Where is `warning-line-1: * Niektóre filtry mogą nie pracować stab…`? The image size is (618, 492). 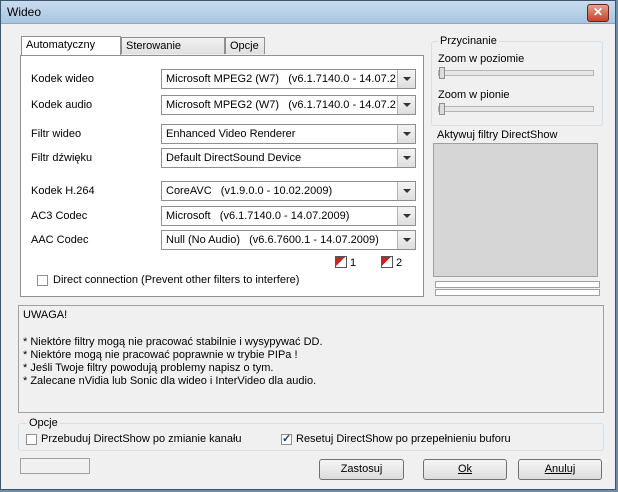
warning-line-1: * Niektóre filtry mogą nie pracować stab… is located at coordinates (173, 342).